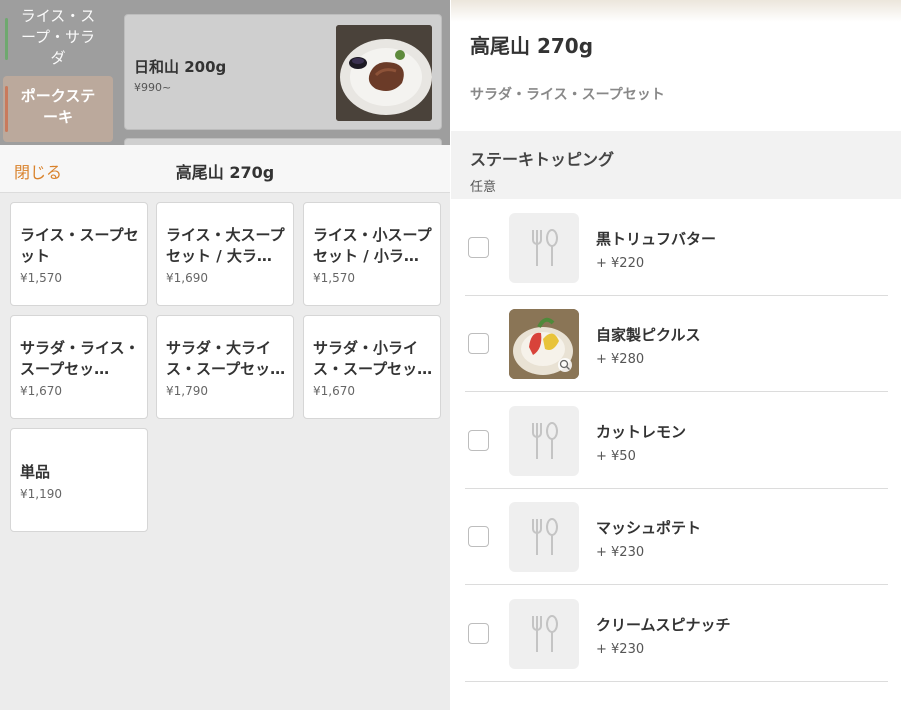  I want to click on steak-photo, so click(384, 73).